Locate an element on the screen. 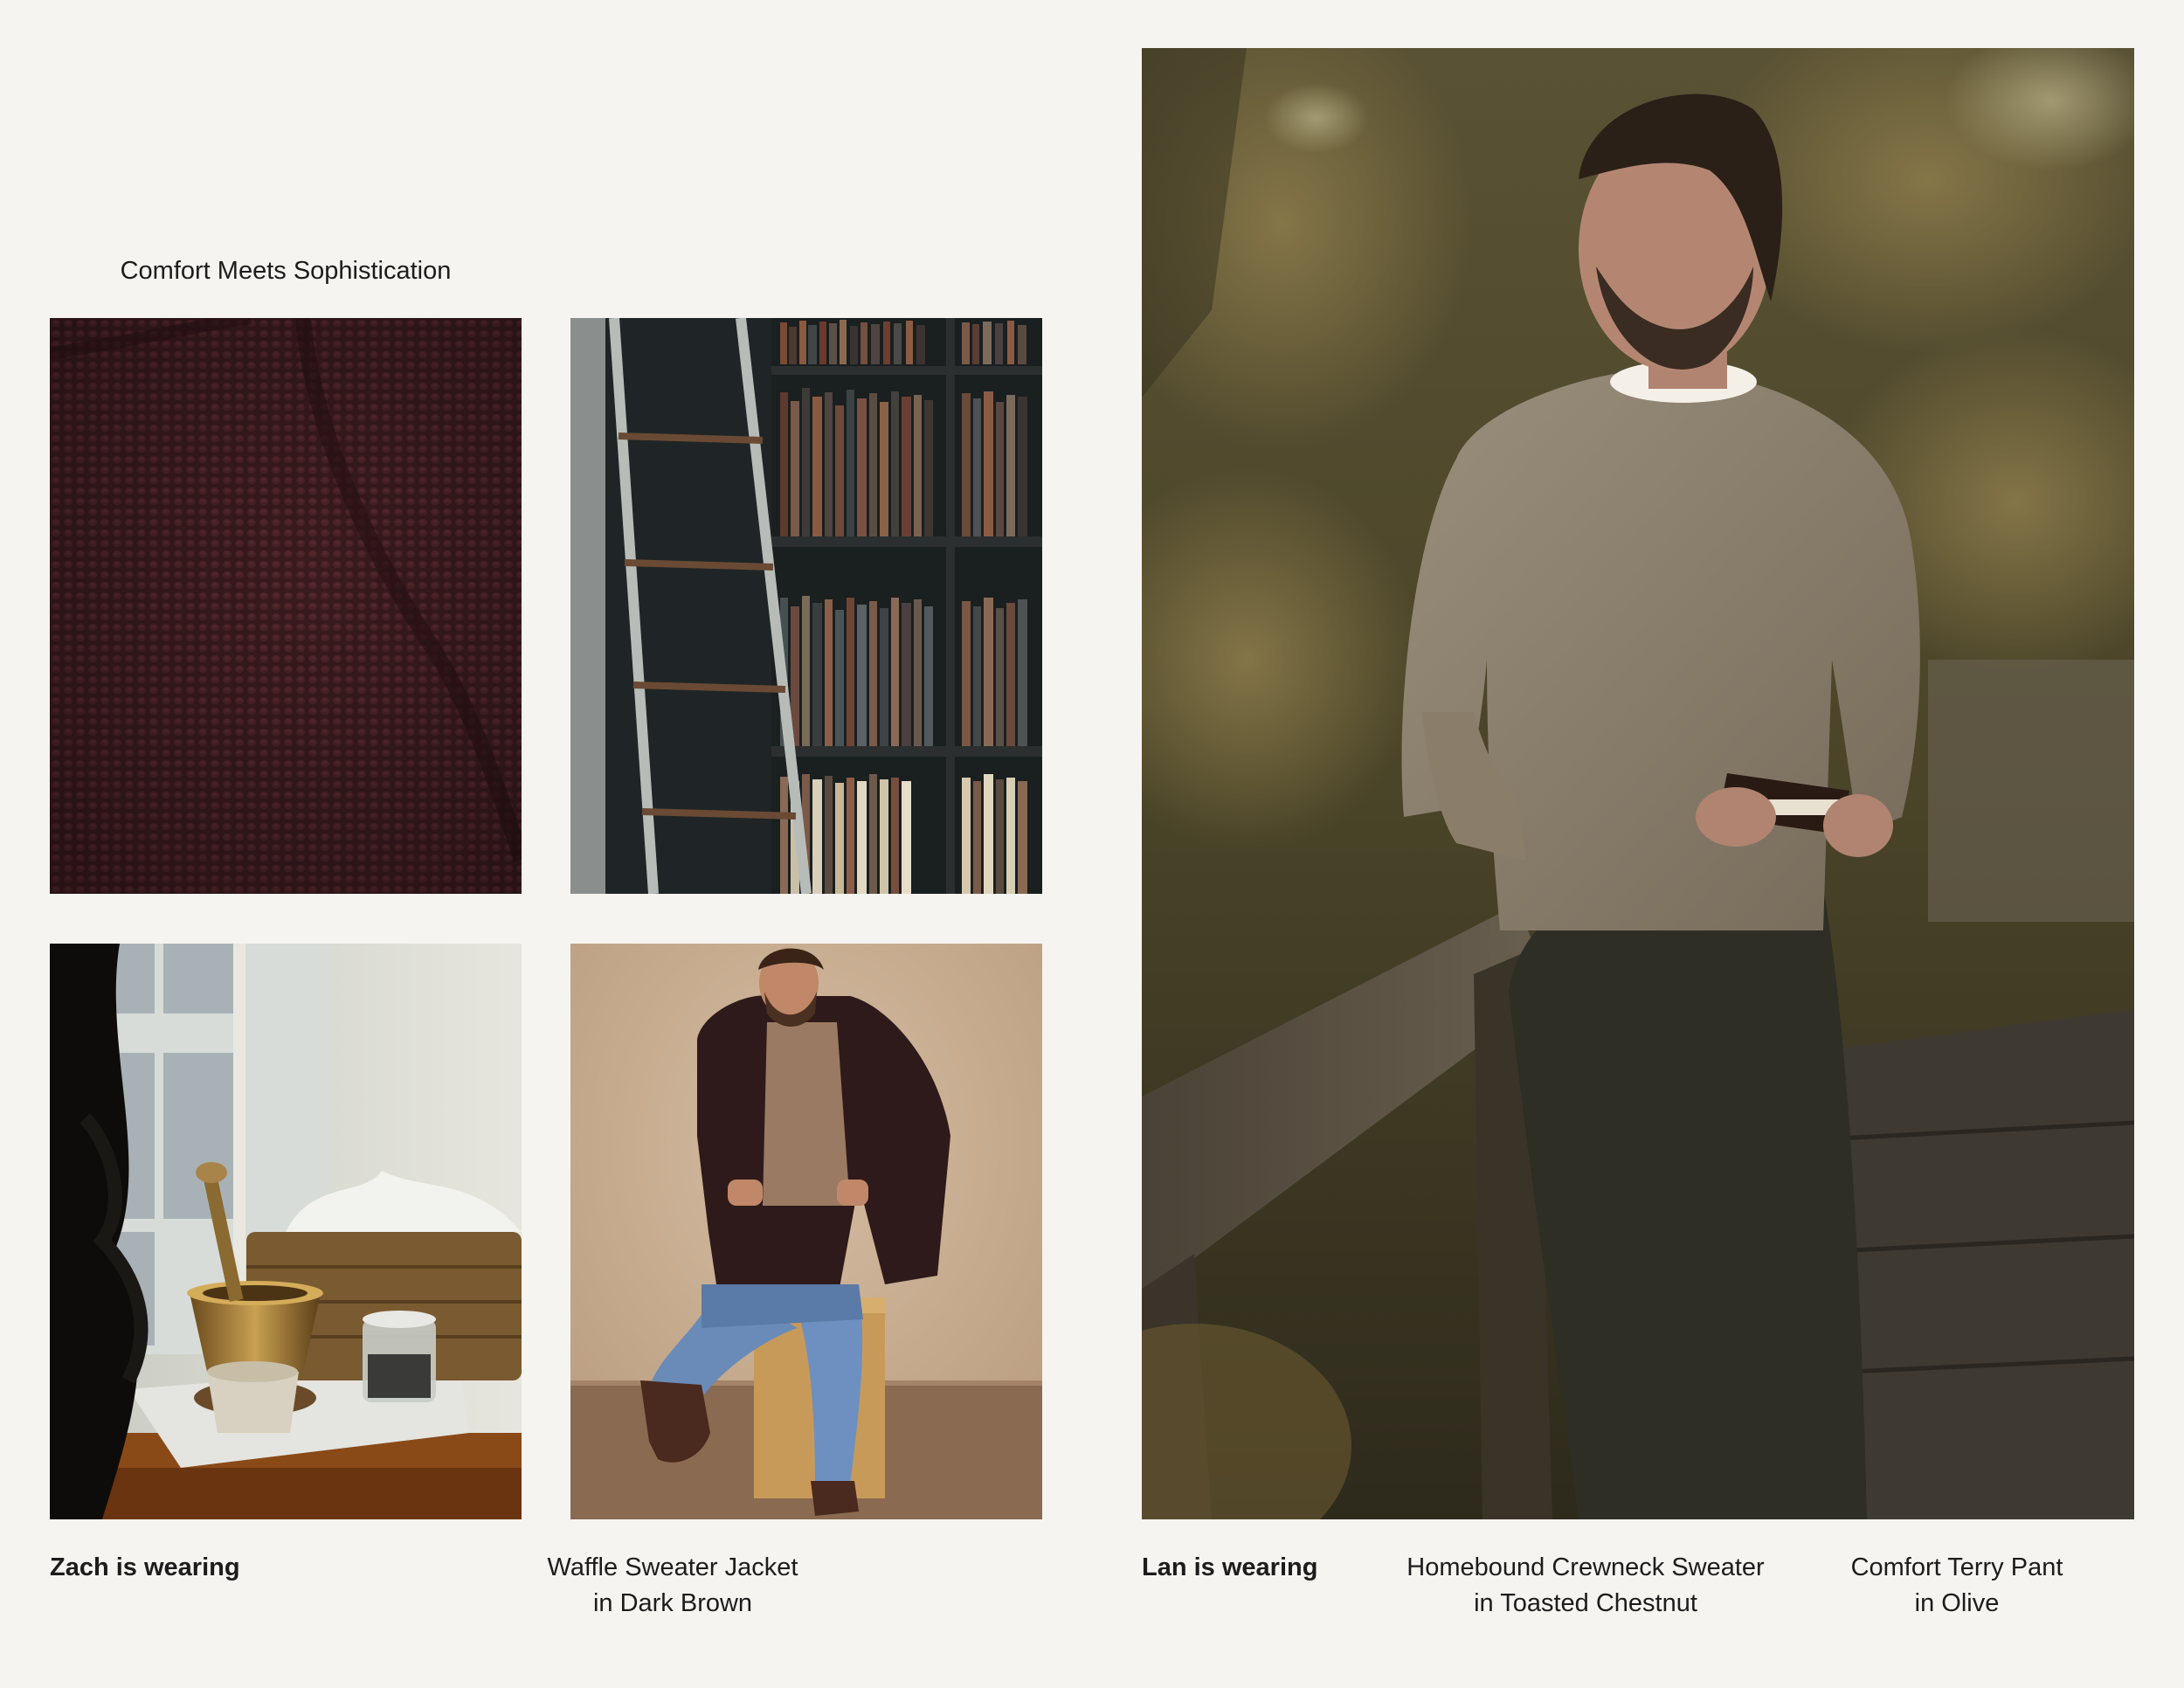 The width and height of the screenshot is (2184, 1688). still-life-image is located at coordinates (286, 1231).